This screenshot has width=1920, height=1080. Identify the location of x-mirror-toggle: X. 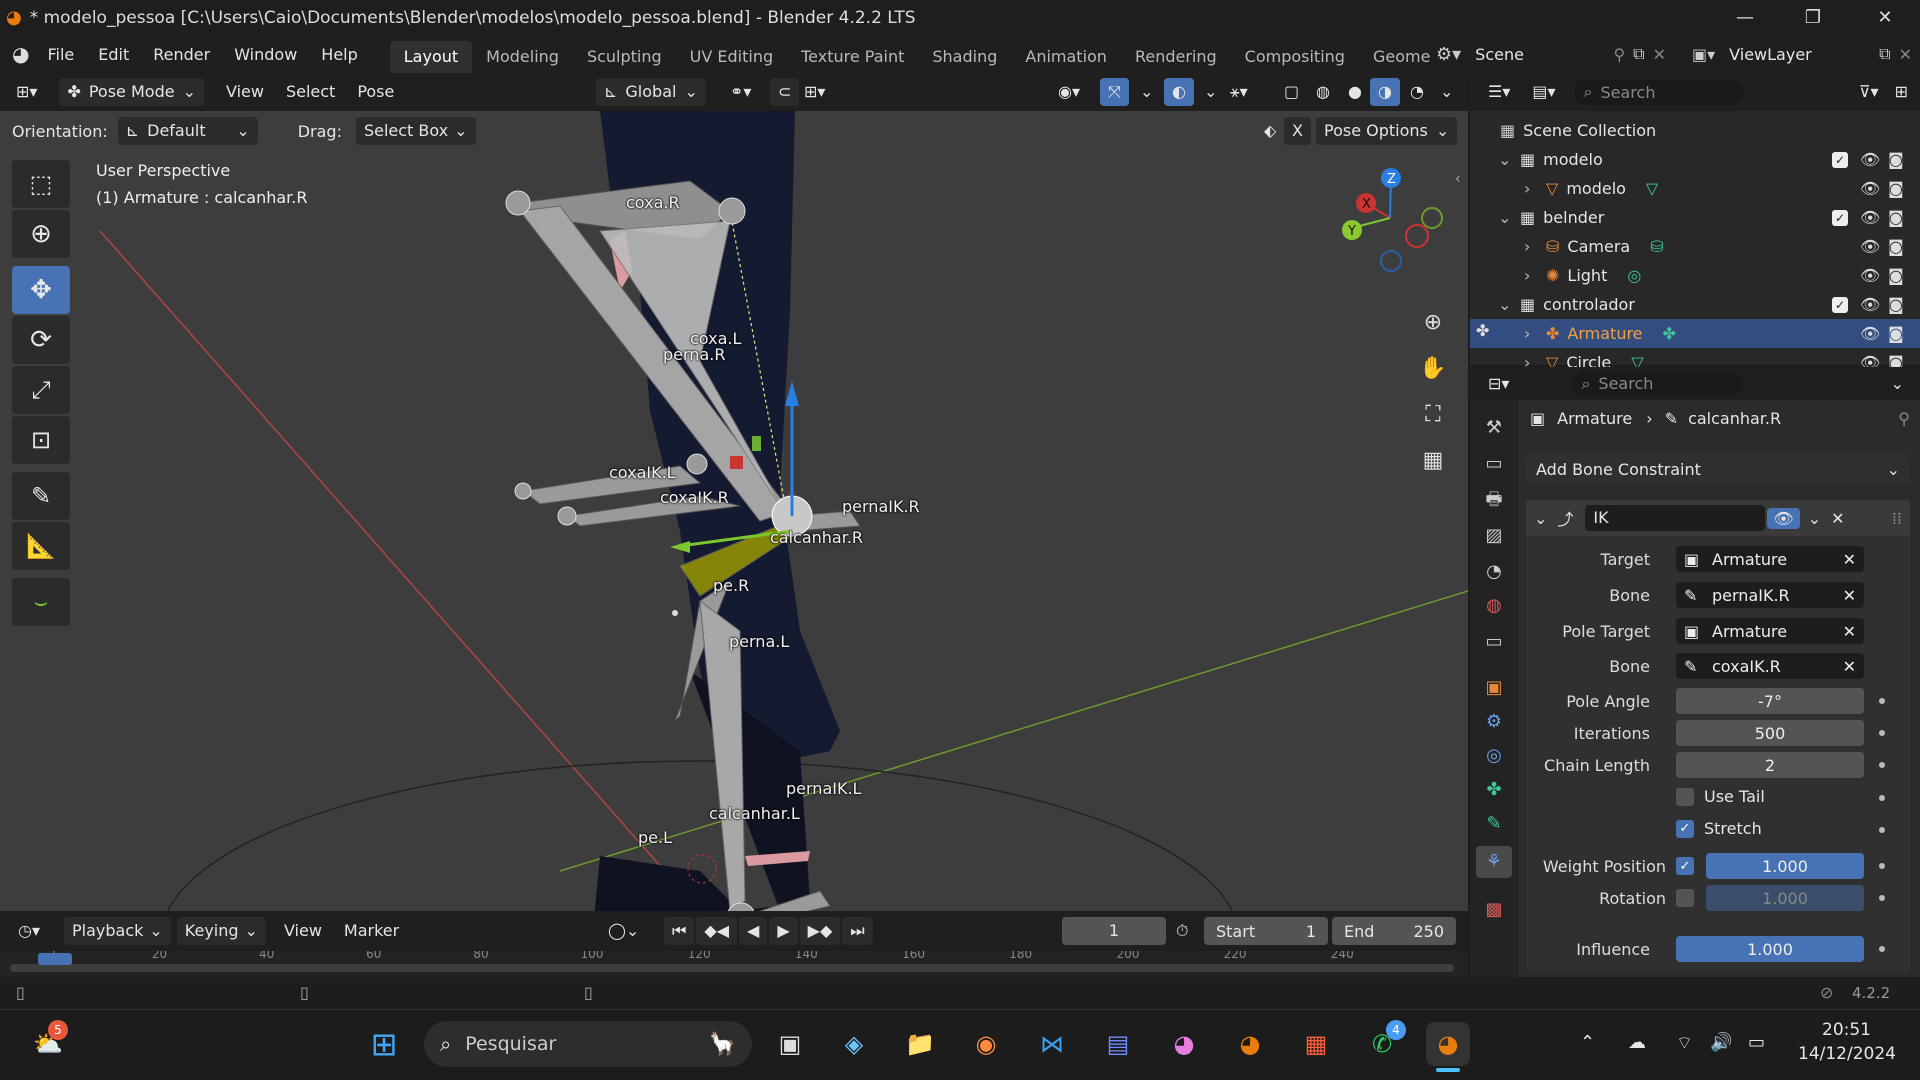
(1297, 131).